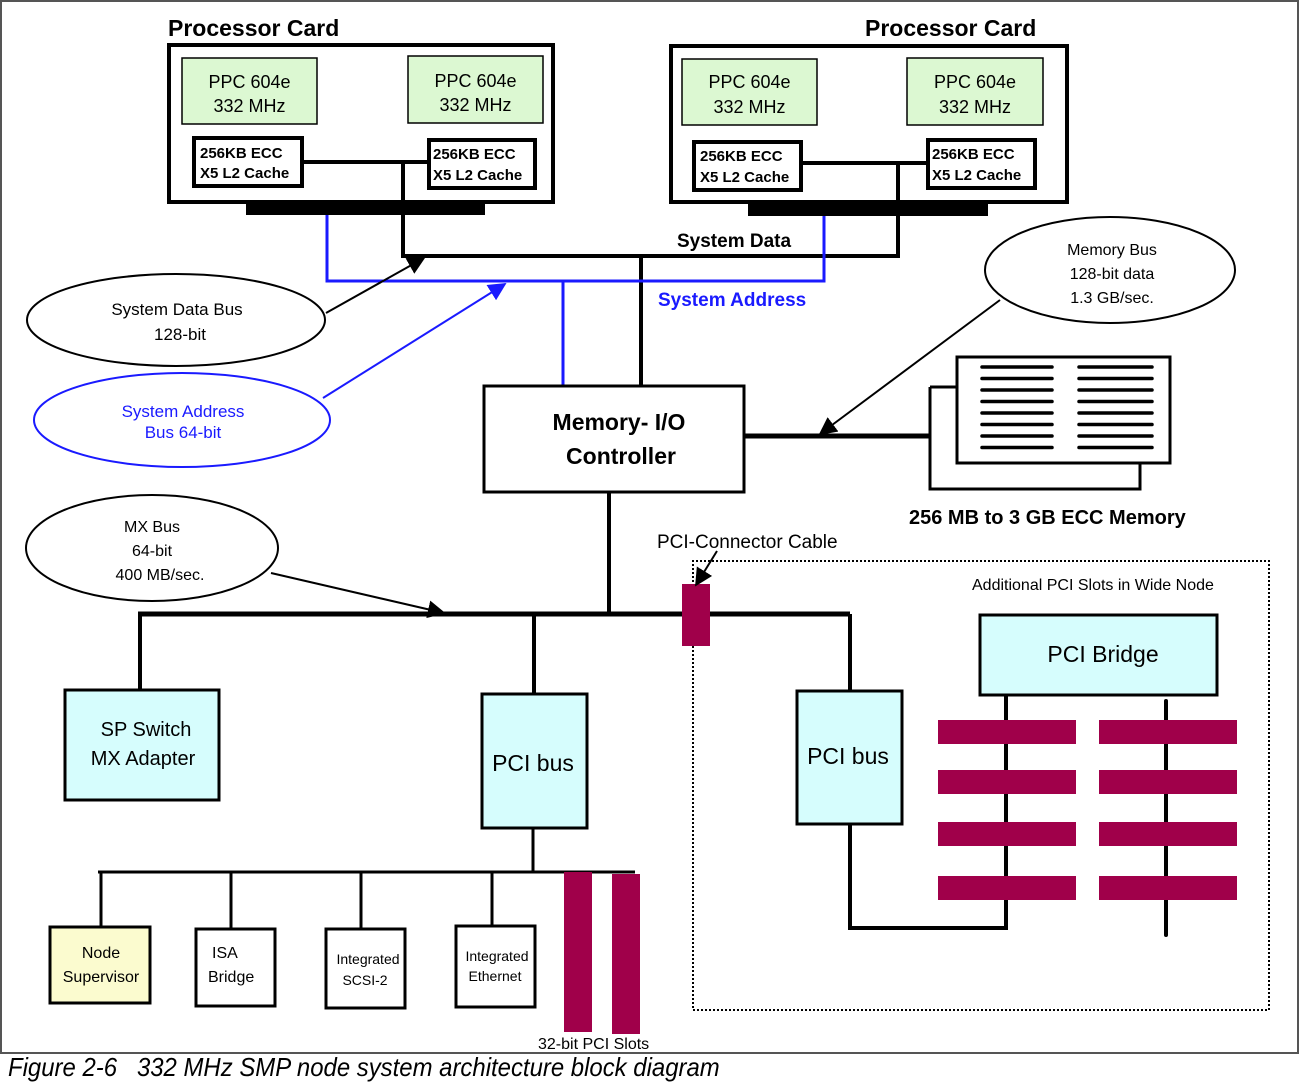 The image size is (1301, 1087). Describe the element at coordinates (142, 745) in the screenshot. I see `sp-switch-mx-adapter: SP Switch MX Adapter` at that location.